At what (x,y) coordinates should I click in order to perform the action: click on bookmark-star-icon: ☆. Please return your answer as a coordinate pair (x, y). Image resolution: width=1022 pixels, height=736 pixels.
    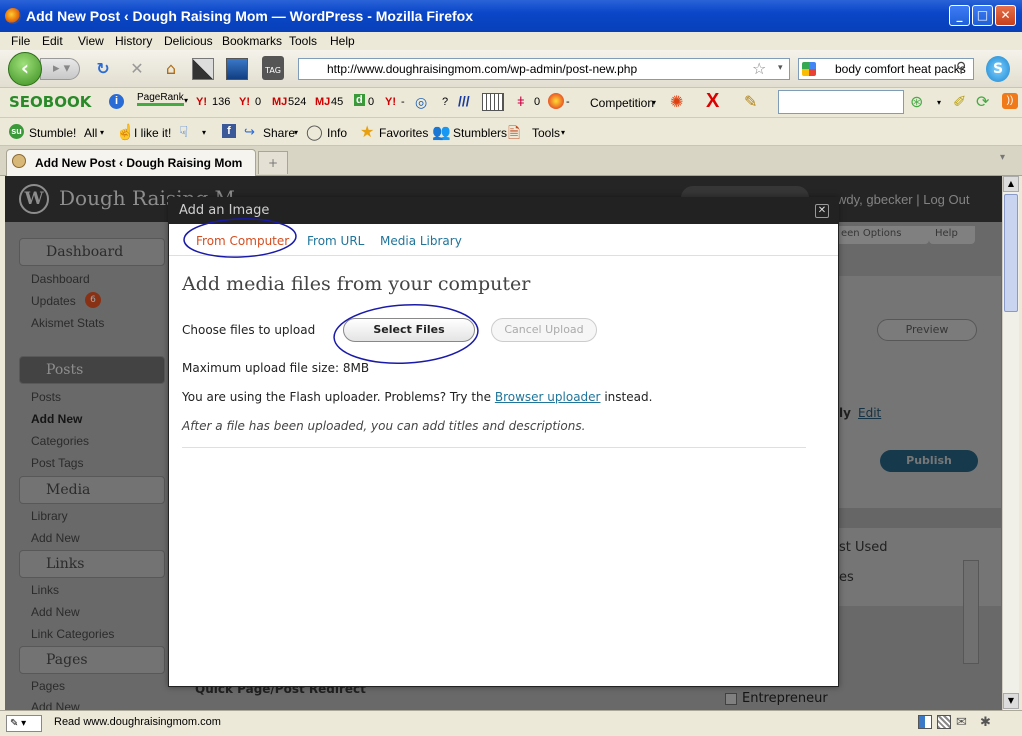
    Looking at the image, I should click on (759, 68).